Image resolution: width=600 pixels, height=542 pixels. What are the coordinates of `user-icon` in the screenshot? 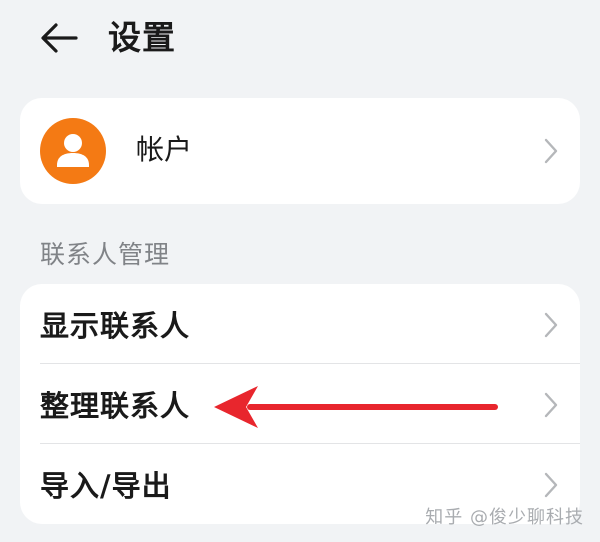 It's located at (73, 150).